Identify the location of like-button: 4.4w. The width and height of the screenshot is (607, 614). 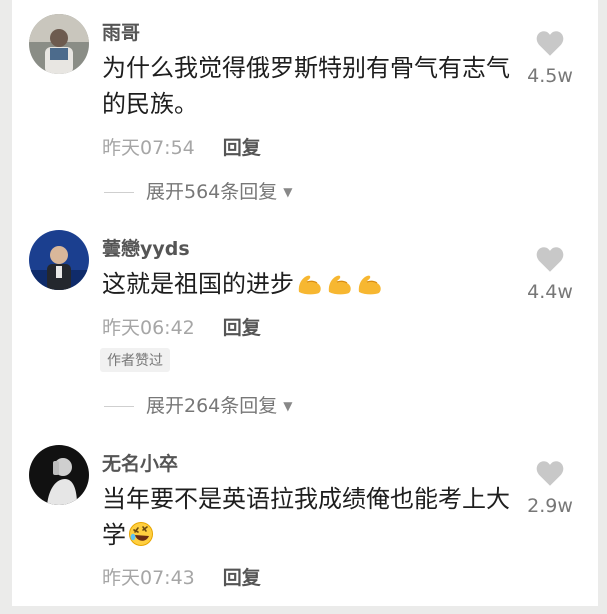
(550, 274).